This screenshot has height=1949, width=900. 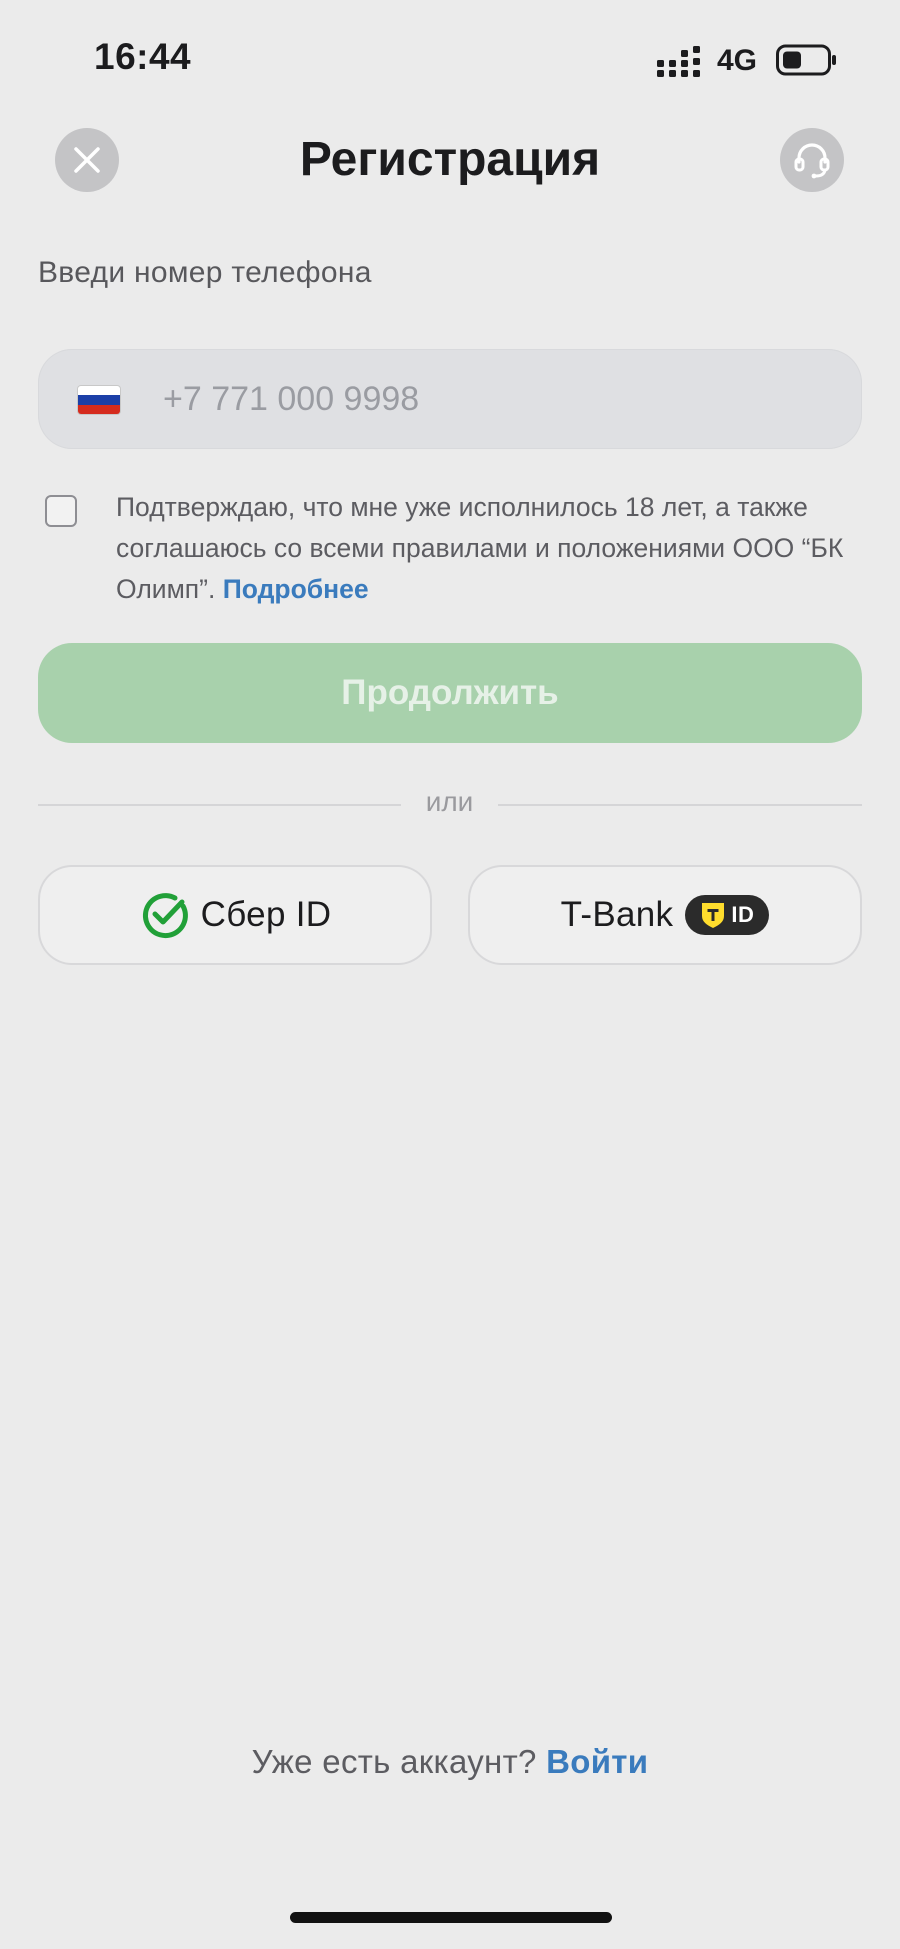 I want to click on divider-line-left, so click(x=219, y=805).